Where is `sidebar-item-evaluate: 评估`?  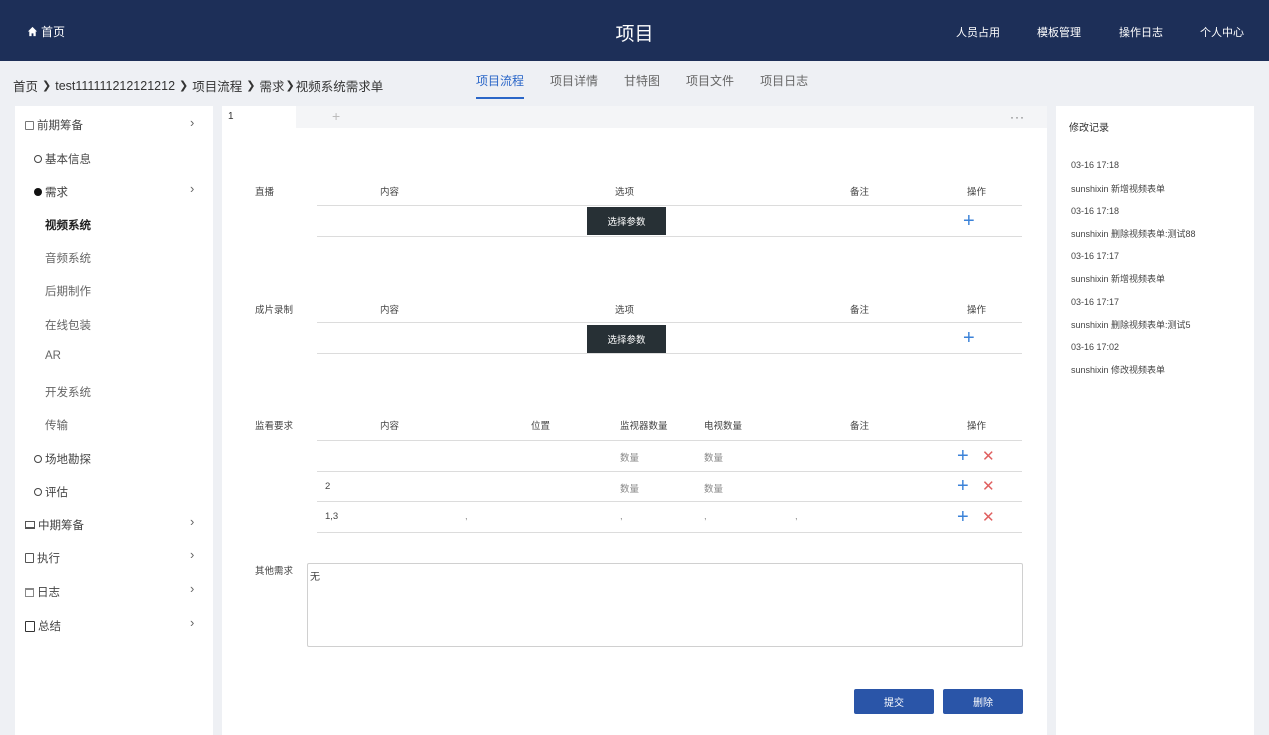
sidebar-item-evaluate: 评估 is located at coordinates (51, 492).